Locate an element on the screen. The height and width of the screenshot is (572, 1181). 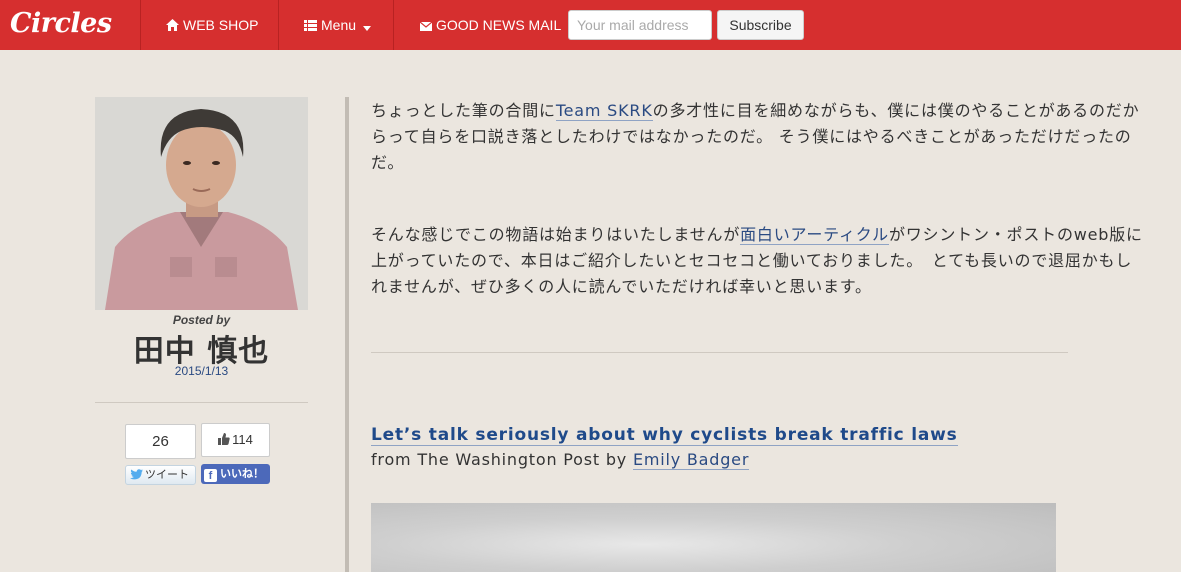
like-count: 114 is located at coordinates (235, 440).